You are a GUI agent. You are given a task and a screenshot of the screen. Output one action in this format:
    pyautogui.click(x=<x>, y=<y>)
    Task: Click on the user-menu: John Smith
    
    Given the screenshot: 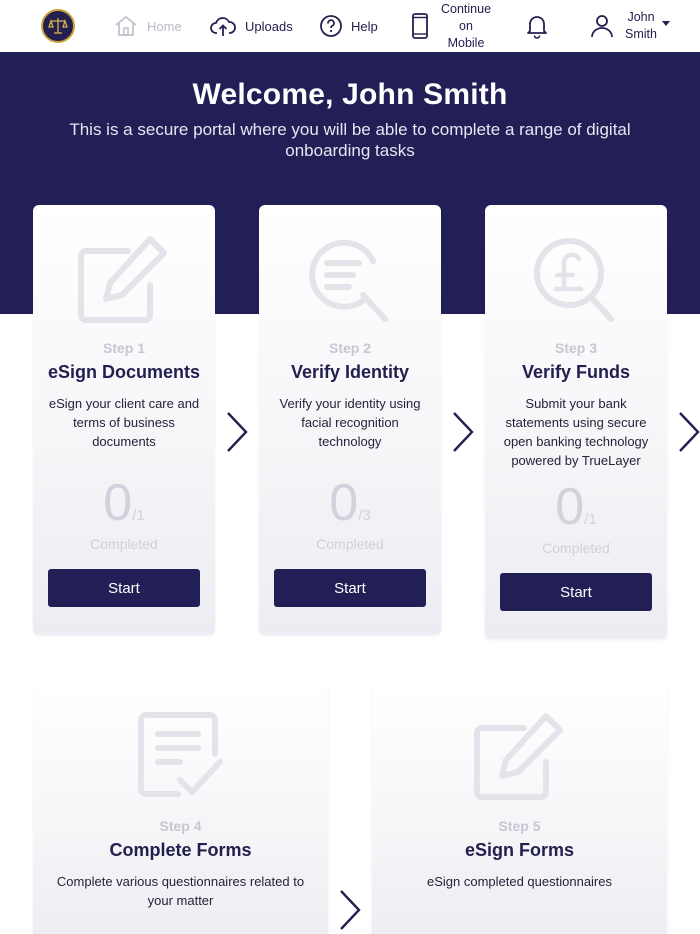 What is the action you would take?
    pyautogui.click(x=630, y=26)
    